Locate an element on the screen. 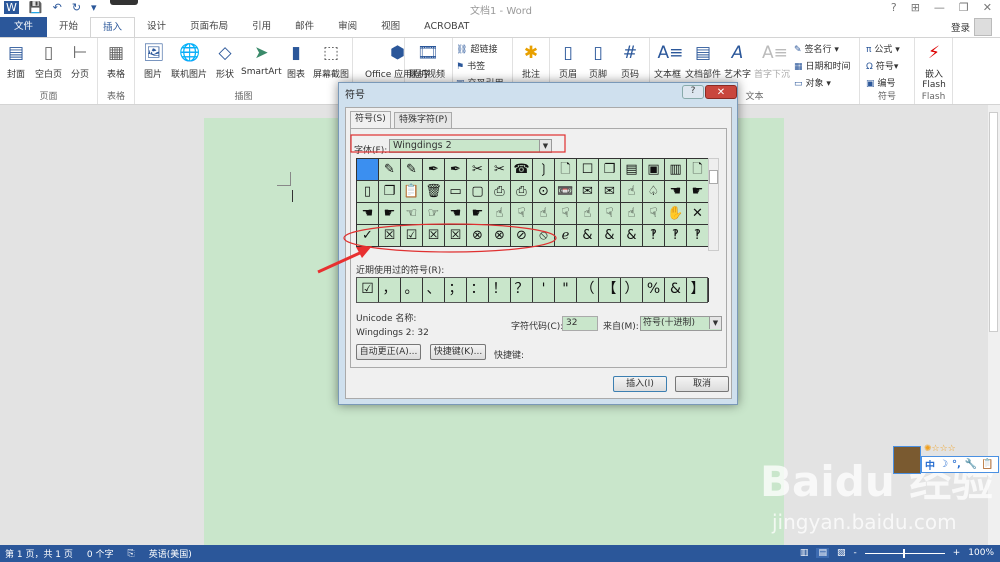 This screenshot has width=1000, height=562. tab-acrobat: ACROBAT is located at coordinates (446, 27).